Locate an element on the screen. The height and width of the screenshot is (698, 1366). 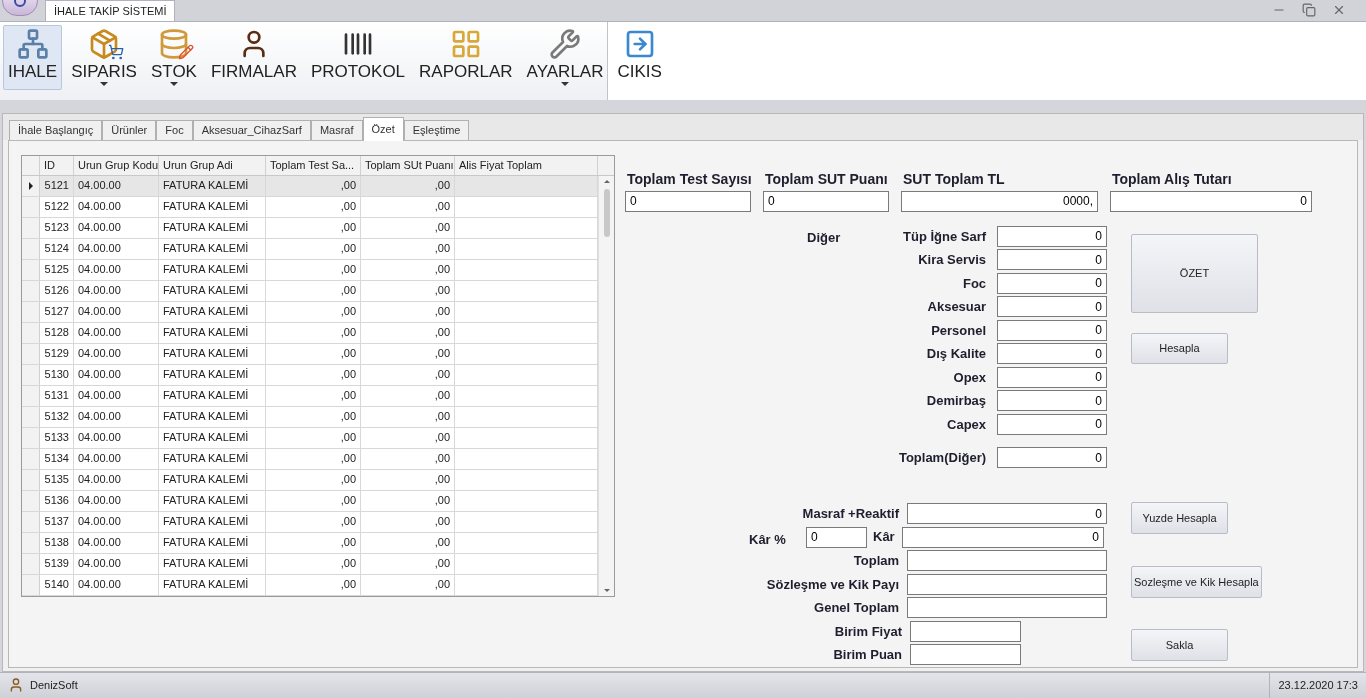
tab: Ürünler is located at coordinates (129, 129).